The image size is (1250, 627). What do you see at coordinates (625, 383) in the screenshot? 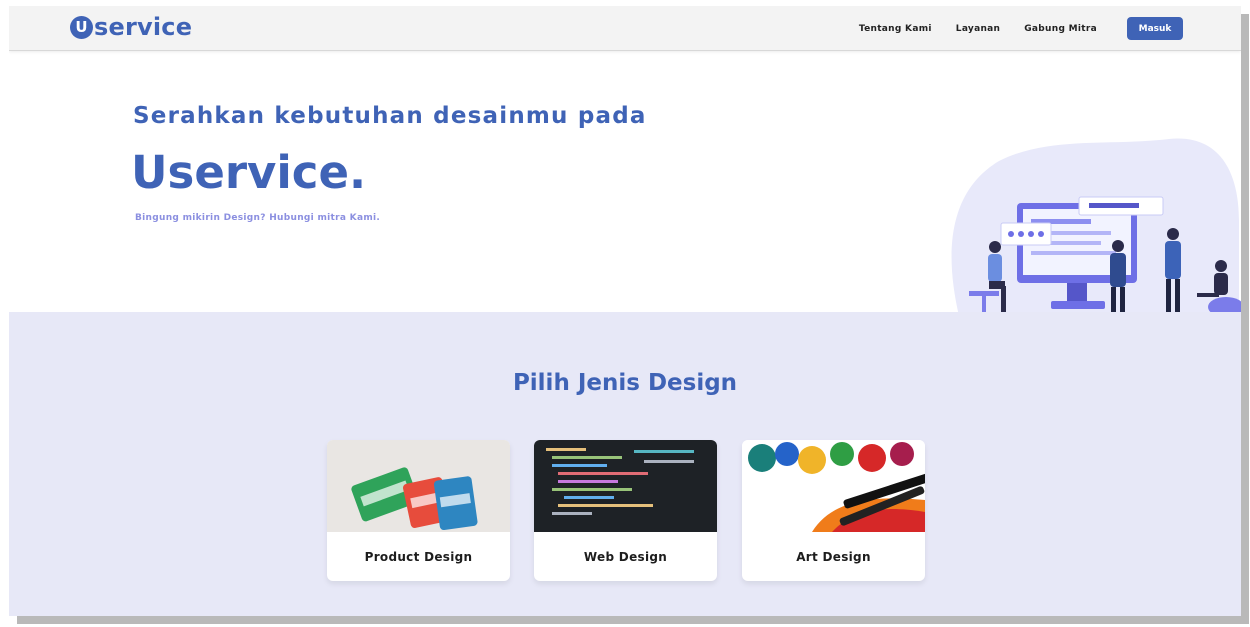
I see `section-heading: Pilih Jenis Design` at bounding box center [625, 383].